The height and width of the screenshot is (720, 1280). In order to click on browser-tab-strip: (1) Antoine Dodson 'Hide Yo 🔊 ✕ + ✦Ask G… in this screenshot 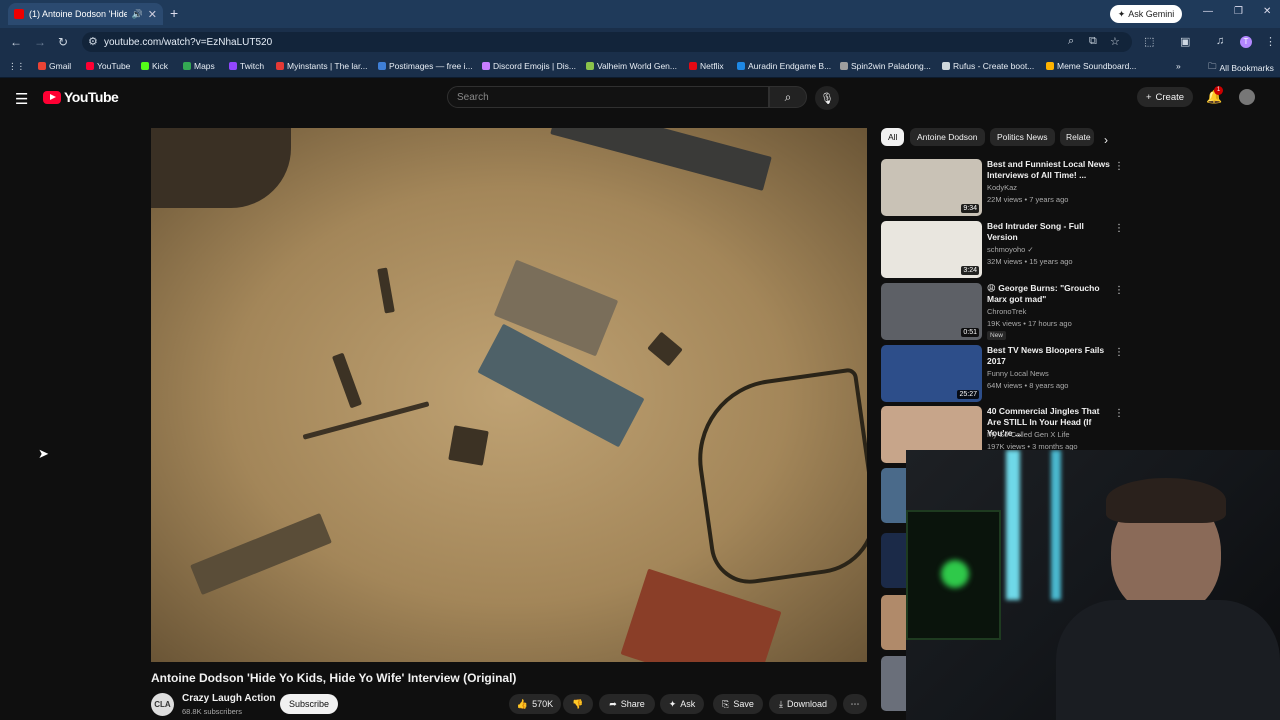, I will do `click(640, 14)`.